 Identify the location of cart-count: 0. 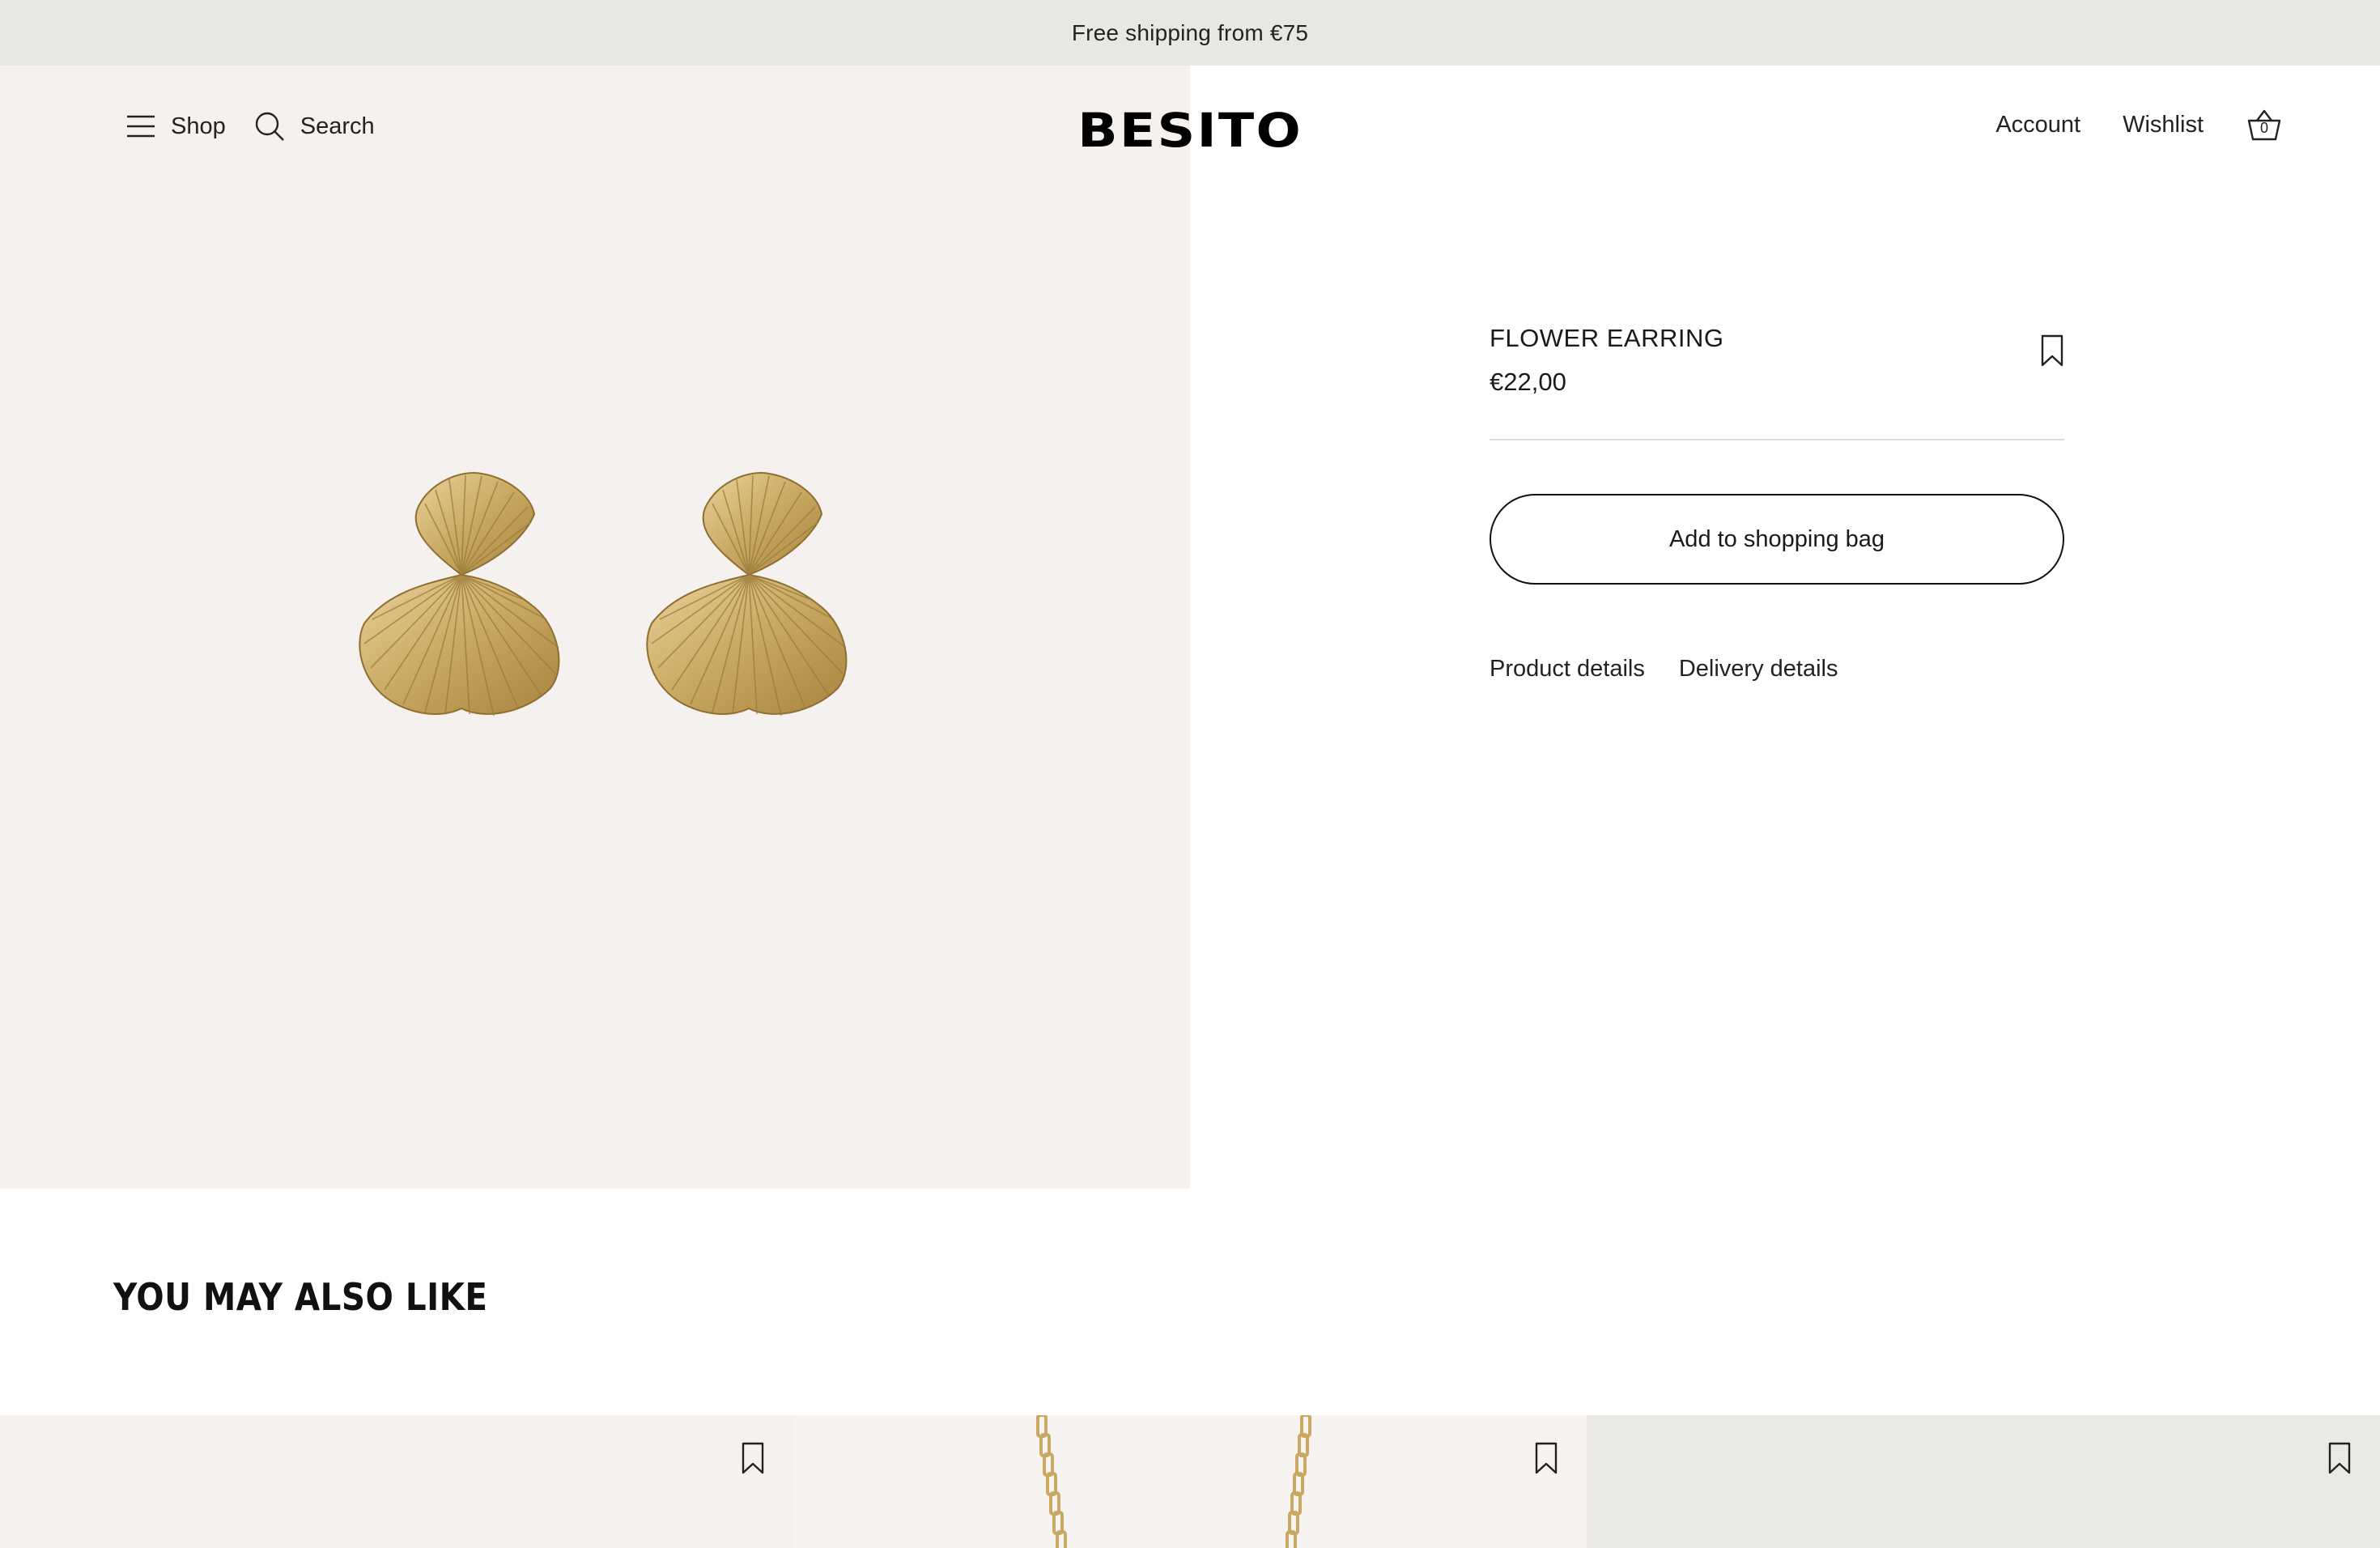
(2263, 128).